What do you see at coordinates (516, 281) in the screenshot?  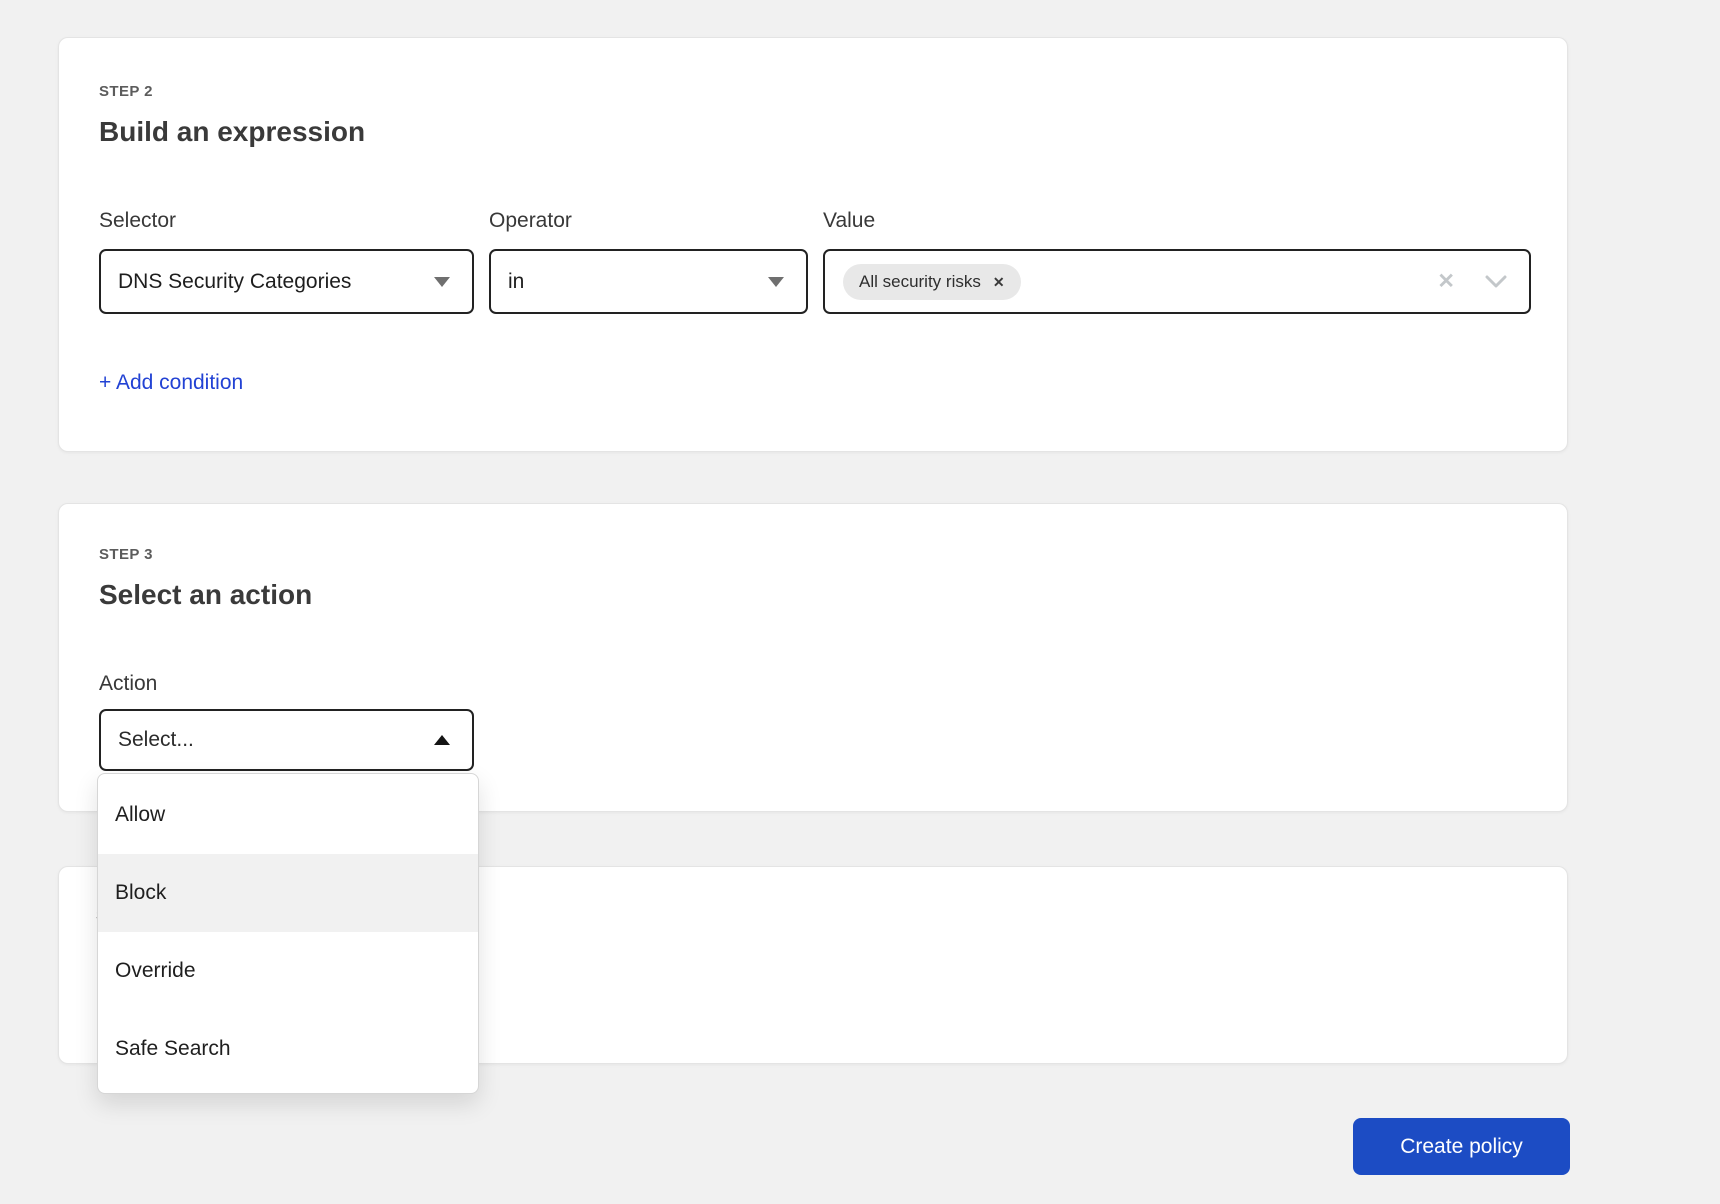 I see `operator-value: in` at bounding box center [516, 281].